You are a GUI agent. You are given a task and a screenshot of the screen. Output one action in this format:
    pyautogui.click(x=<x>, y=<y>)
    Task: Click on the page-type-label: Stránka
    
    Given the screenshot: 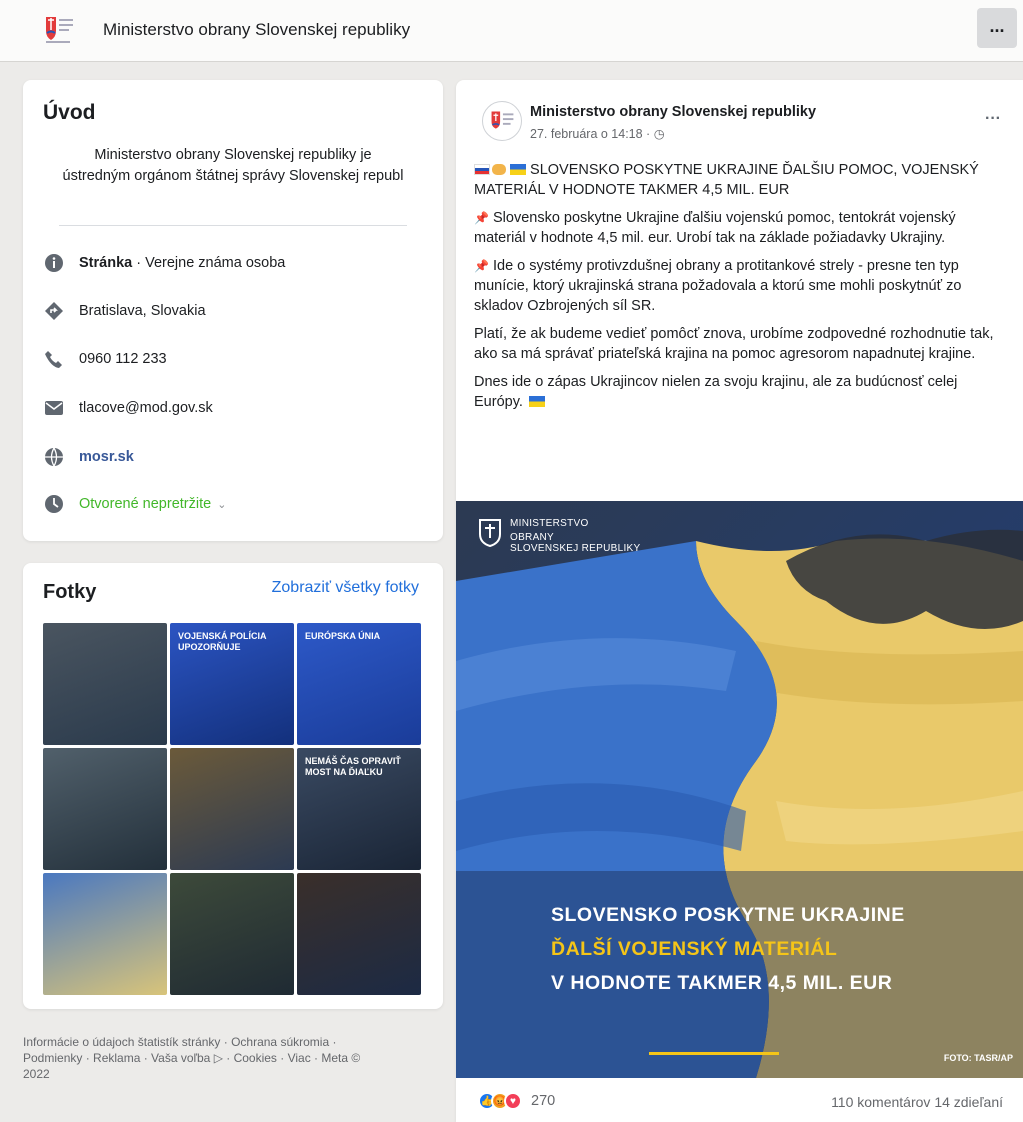 What is the action you would take?
    pyautogui.click(x=106, y=263)
    